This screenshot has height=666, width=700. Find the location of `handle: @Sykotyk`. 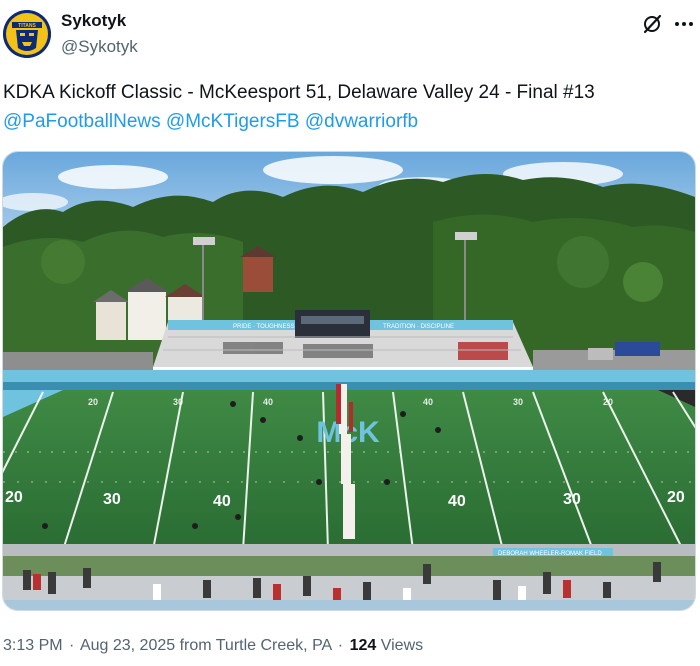

handle: @Sykotyk is located at coordinates (99, 47).